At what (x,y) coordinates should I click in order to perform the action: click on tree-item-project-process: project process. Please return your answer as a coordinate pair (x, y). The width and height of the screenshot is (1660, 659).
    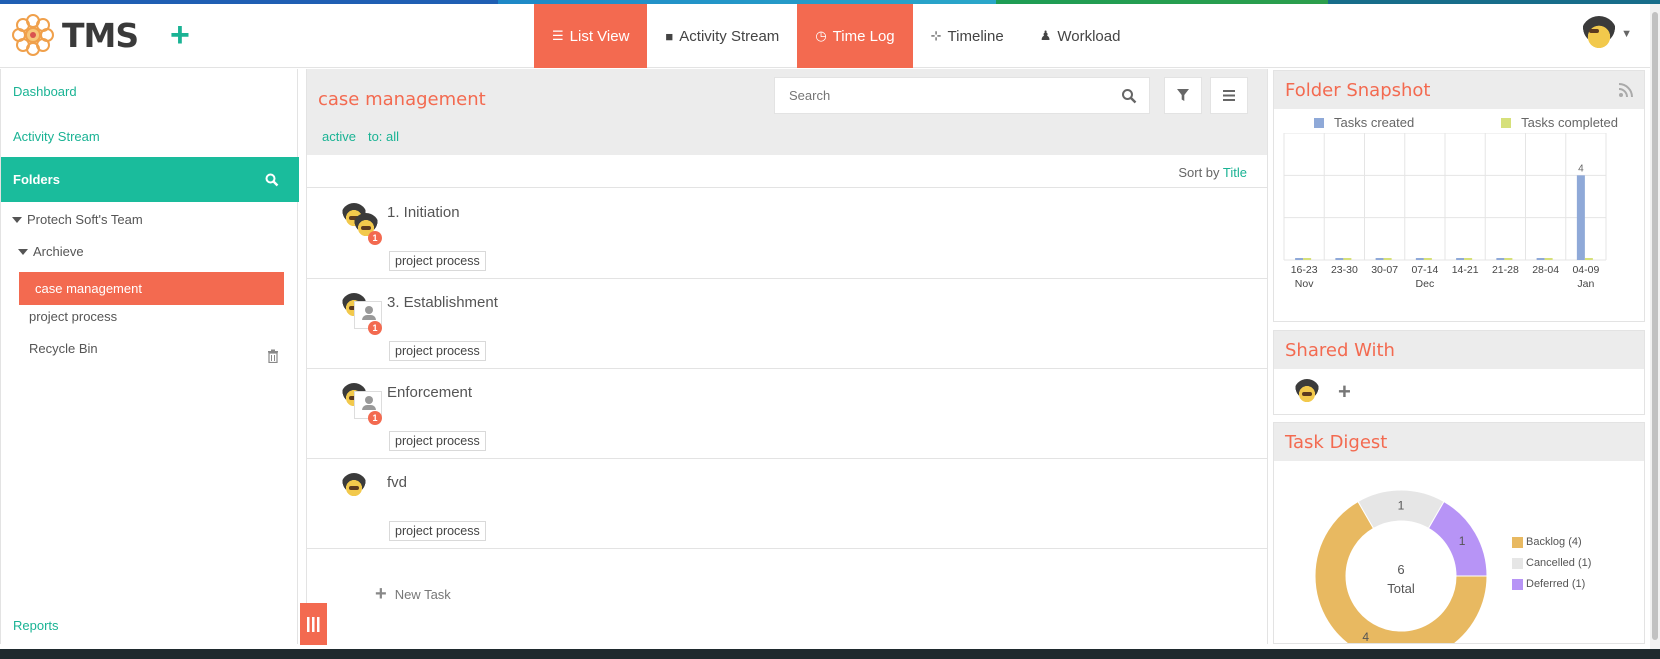
    Looking at the image, I should click on (73, 316).